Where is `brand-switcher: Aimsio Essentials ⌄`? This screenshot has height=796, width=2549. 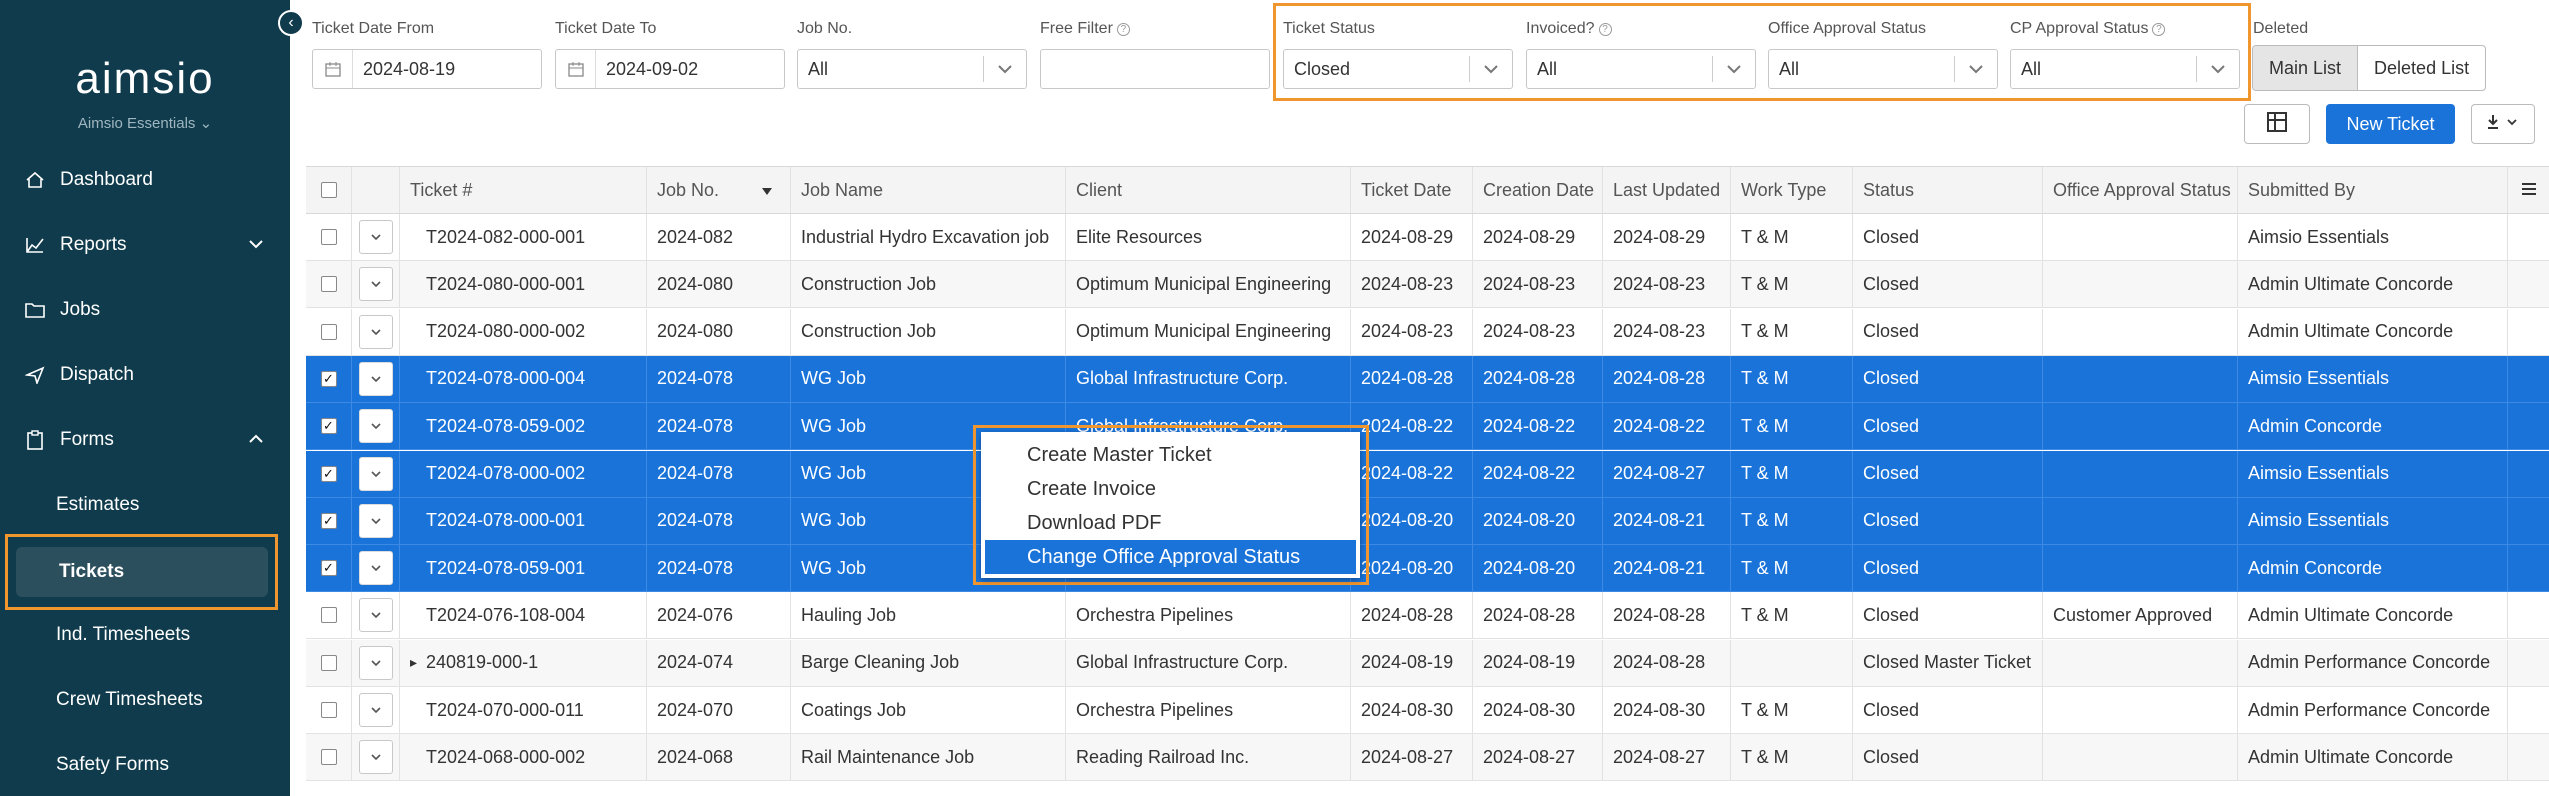
brand-switcher: Aimsio Essentials ⌄ is located at coordinates (145, 123).